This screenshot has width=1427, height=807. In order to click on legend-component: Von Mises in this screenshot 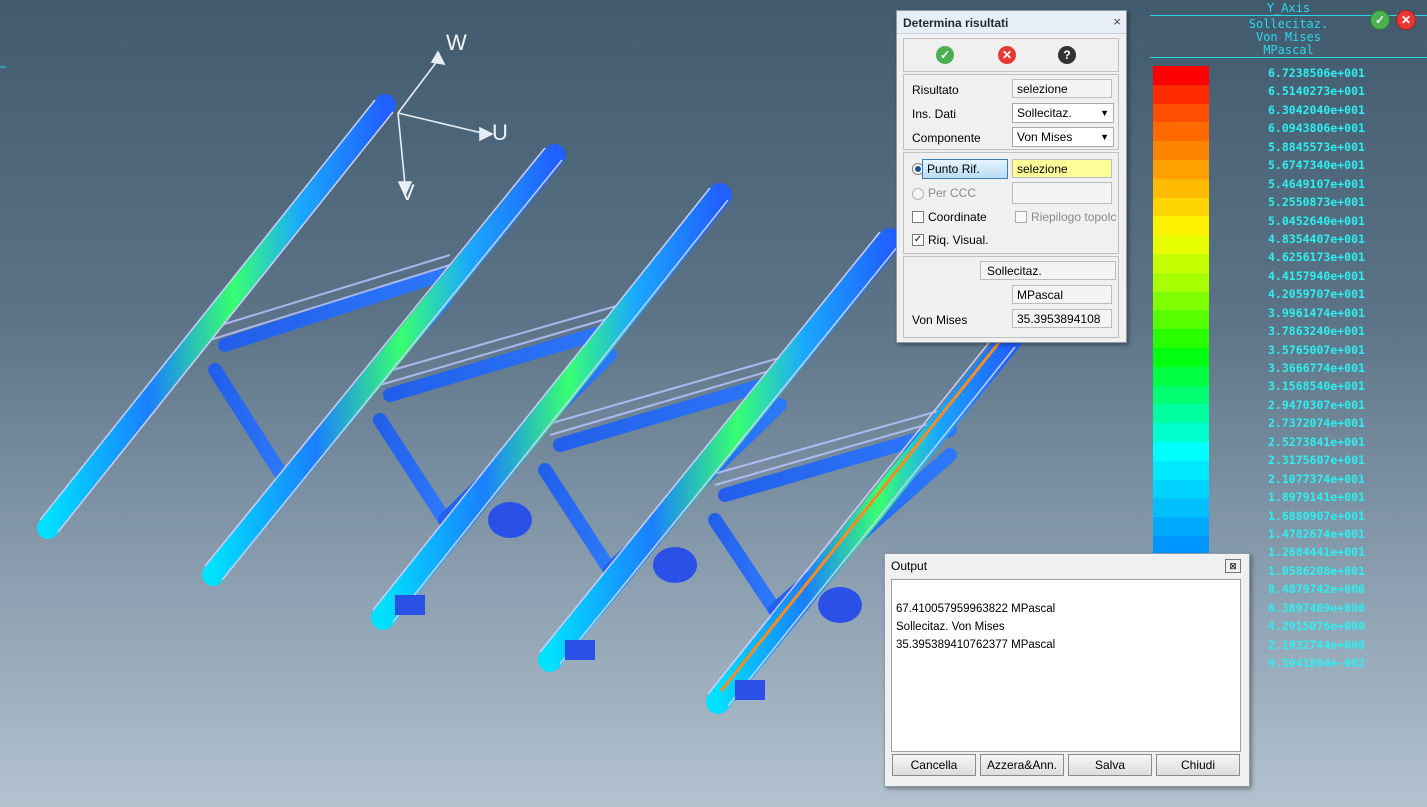, I will do `click(1288, 37)`.